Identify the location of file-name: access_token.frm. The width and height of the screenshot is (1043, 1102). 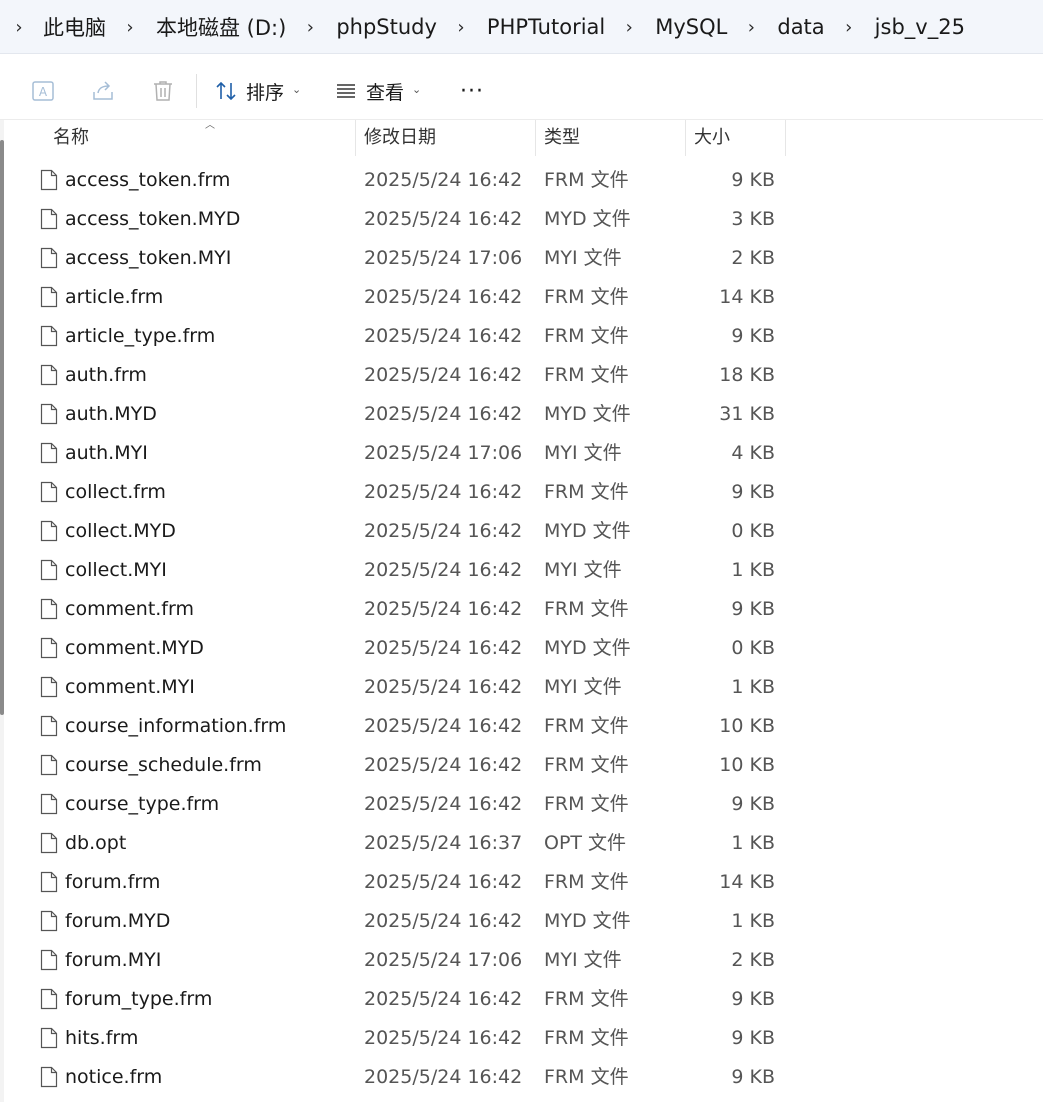
(148, 180).